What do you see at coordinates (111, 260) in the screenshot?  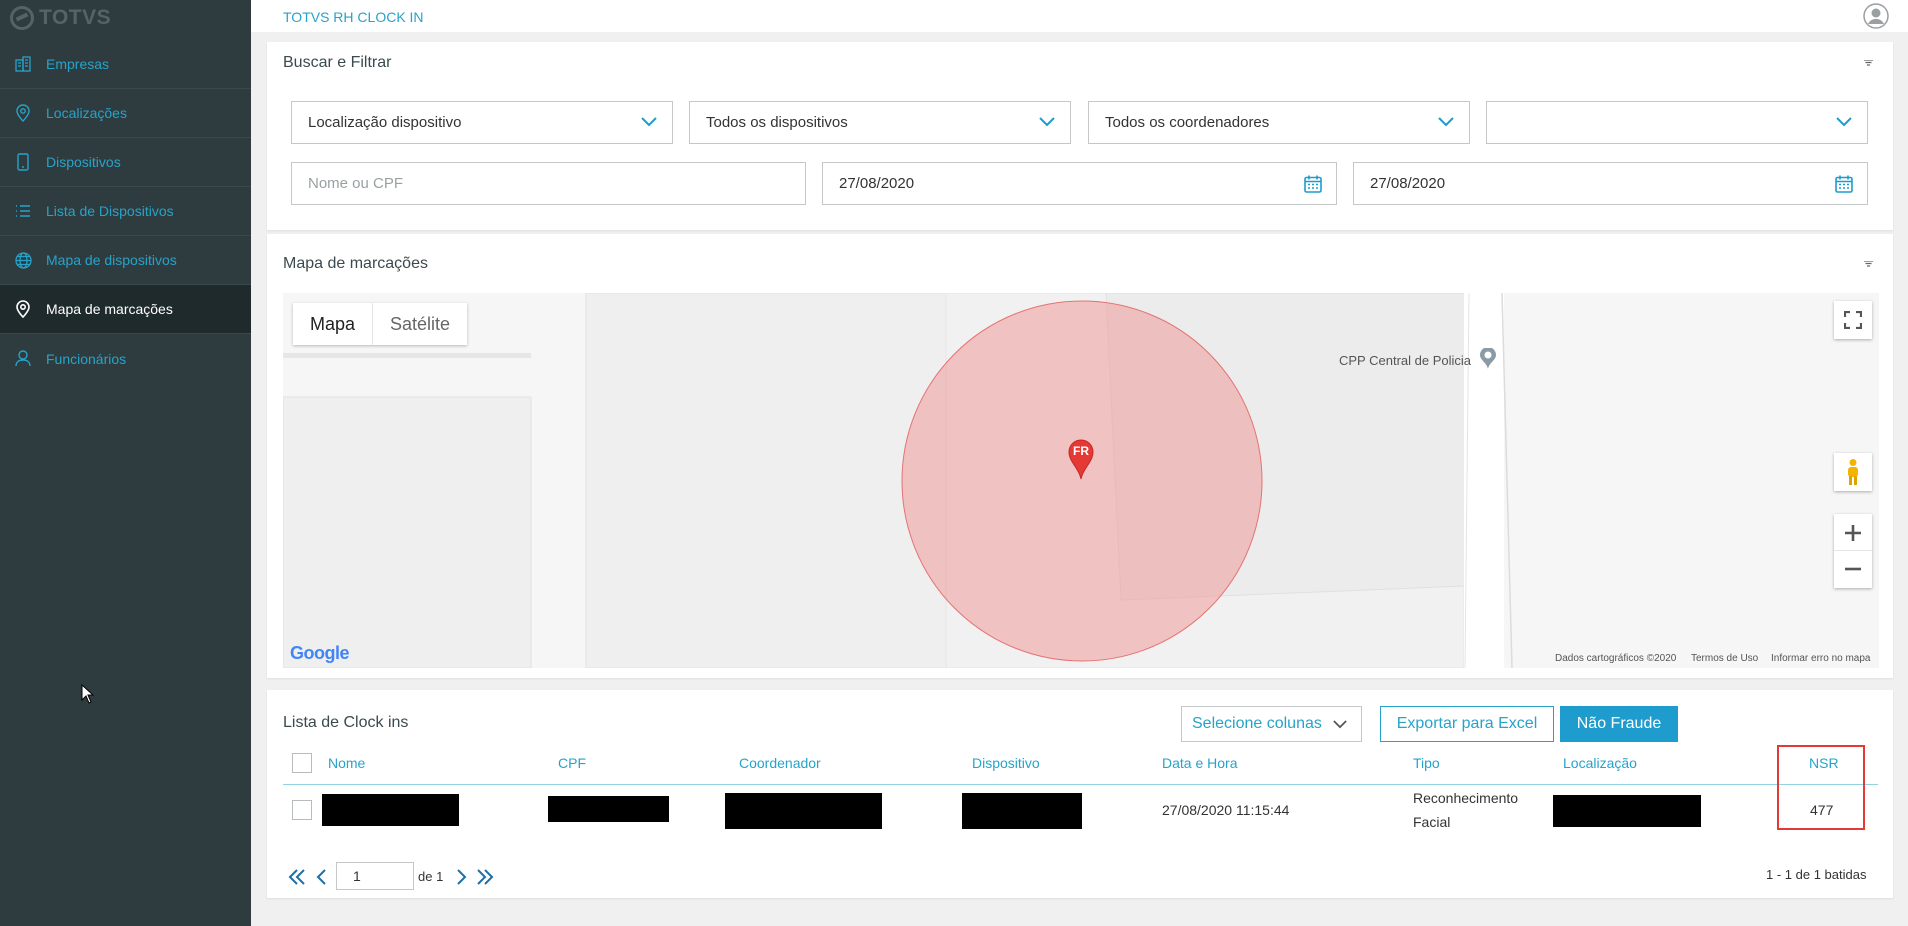 I see `sidebar-item-label: Mapa de dispositivos` at bounding box center [111, 260].